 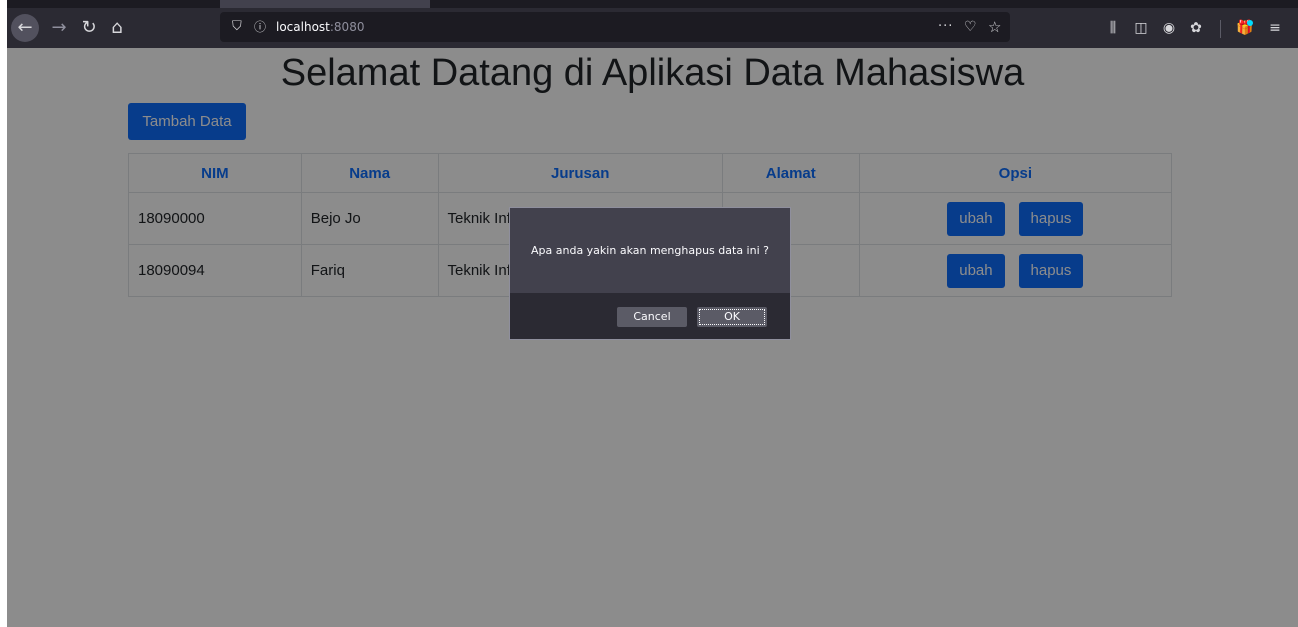 What do you see at coordinates (1220, 29) in the screenshot?
I see `toolbar-divider` at bounding box center [1220, 29].